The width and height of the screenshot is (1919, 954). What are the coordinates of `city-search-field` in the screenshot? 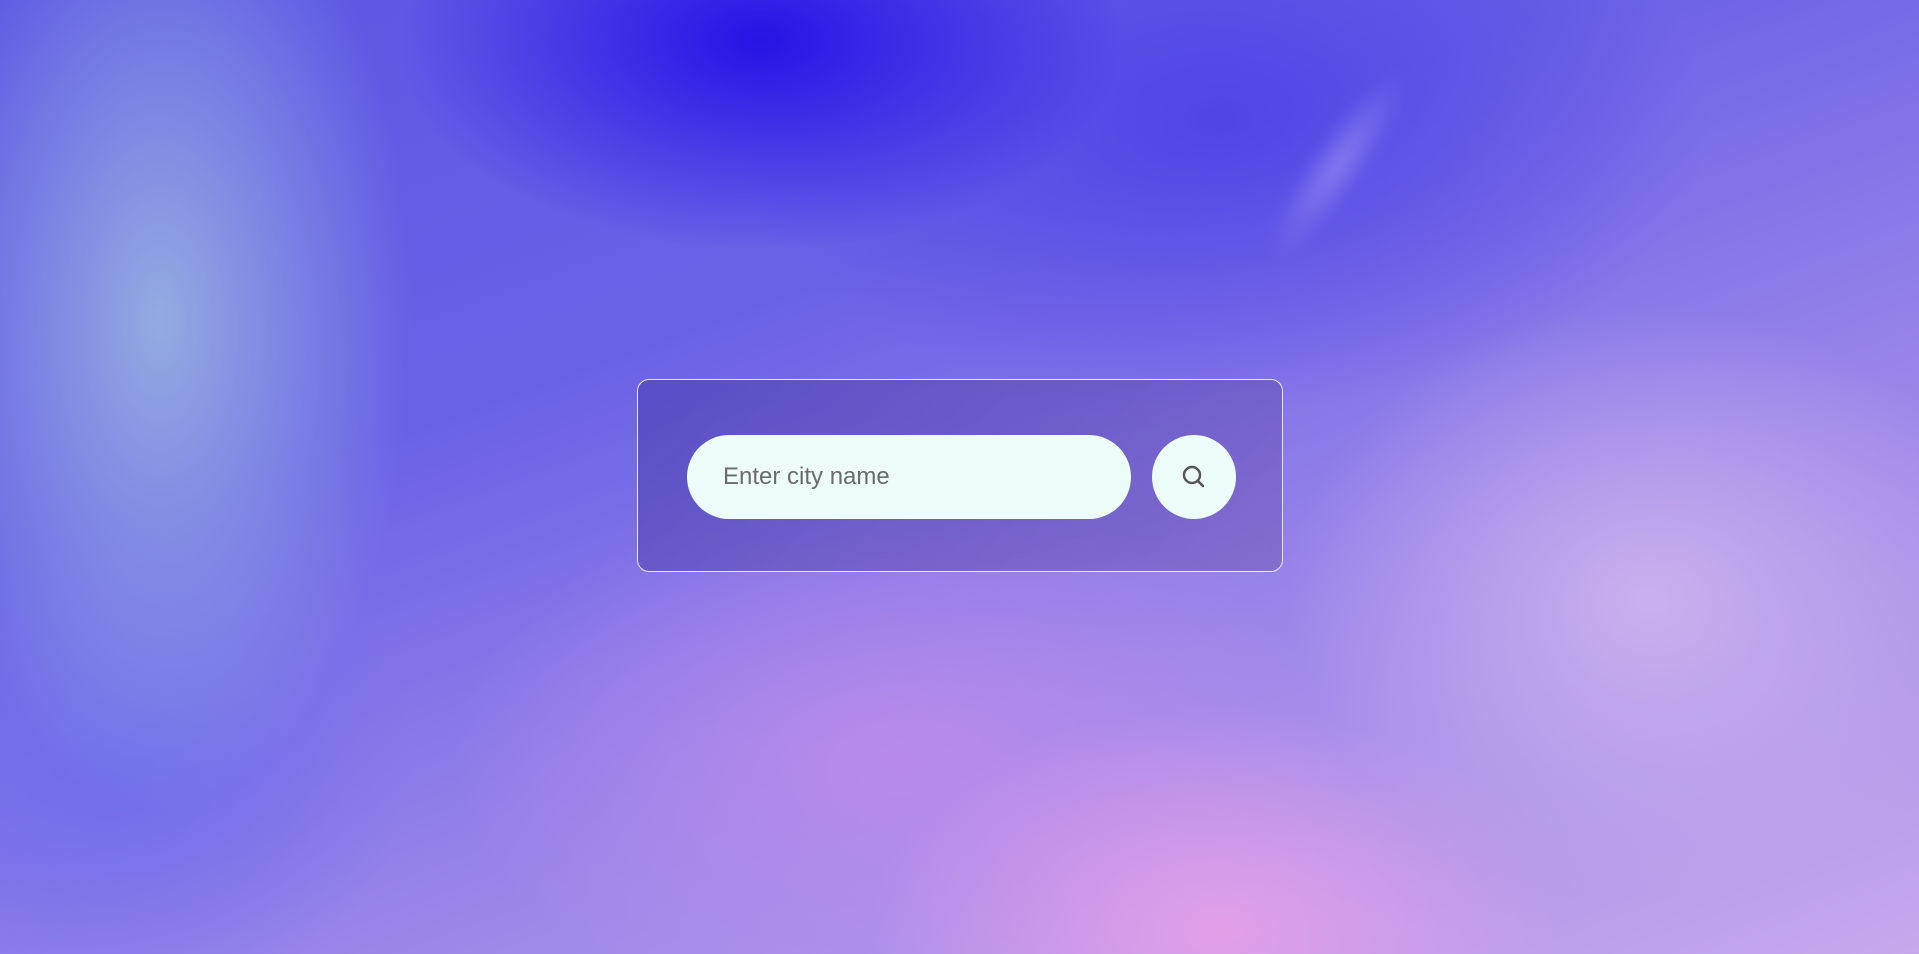 It's located at (909, 477).